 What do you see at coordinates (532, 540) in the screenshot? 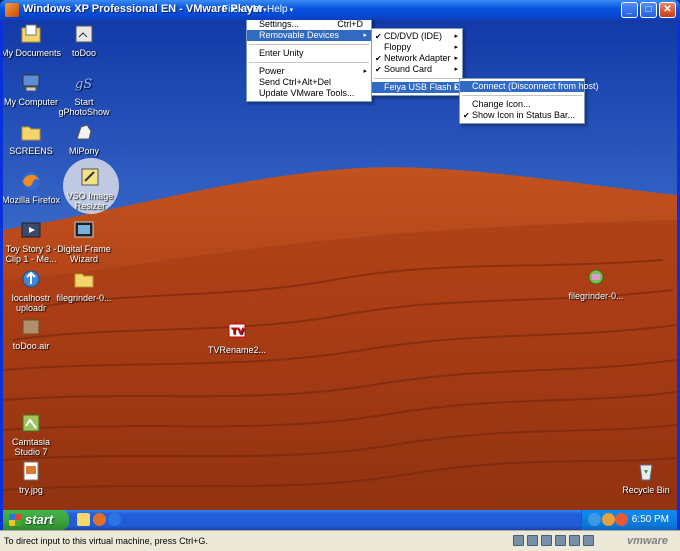
I see `floppy-device-icon` at bounding box center [532, 540].